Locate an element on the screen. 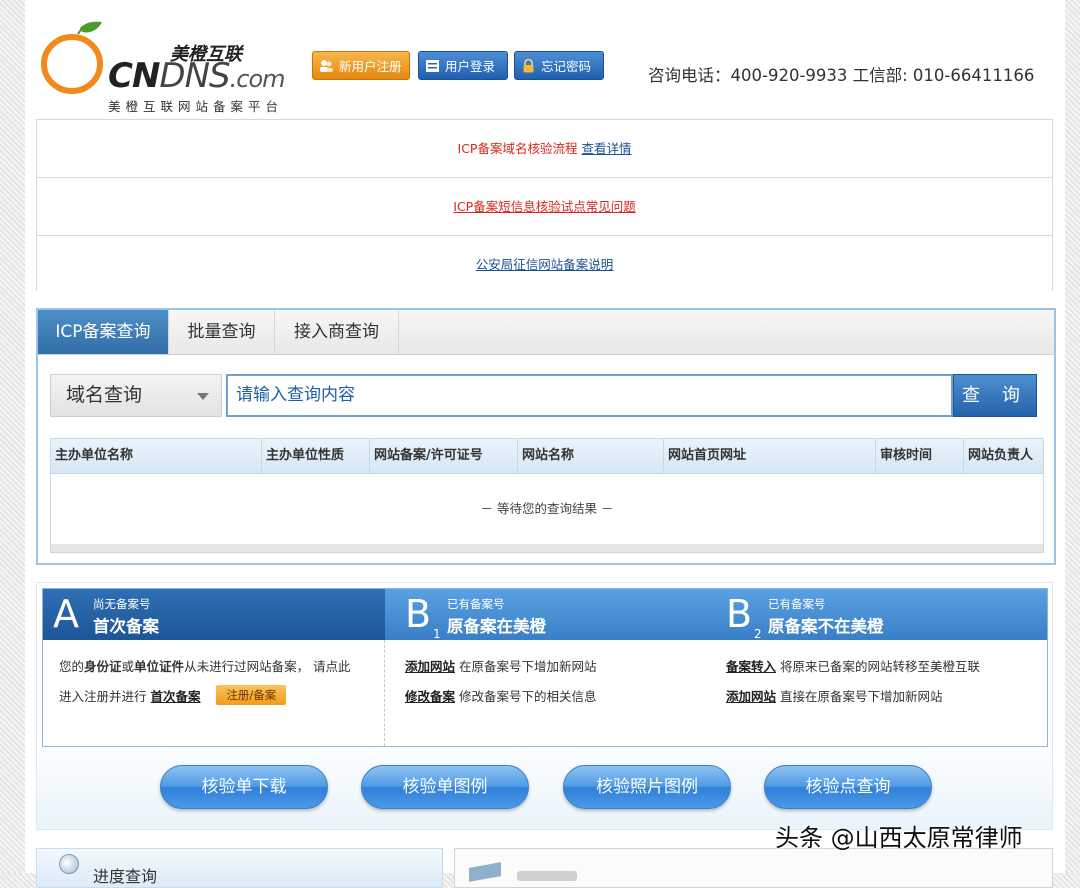 This screenshot has height=888, width=1080. query-type-select: 域名查询 is located at coordinates (136, 395).